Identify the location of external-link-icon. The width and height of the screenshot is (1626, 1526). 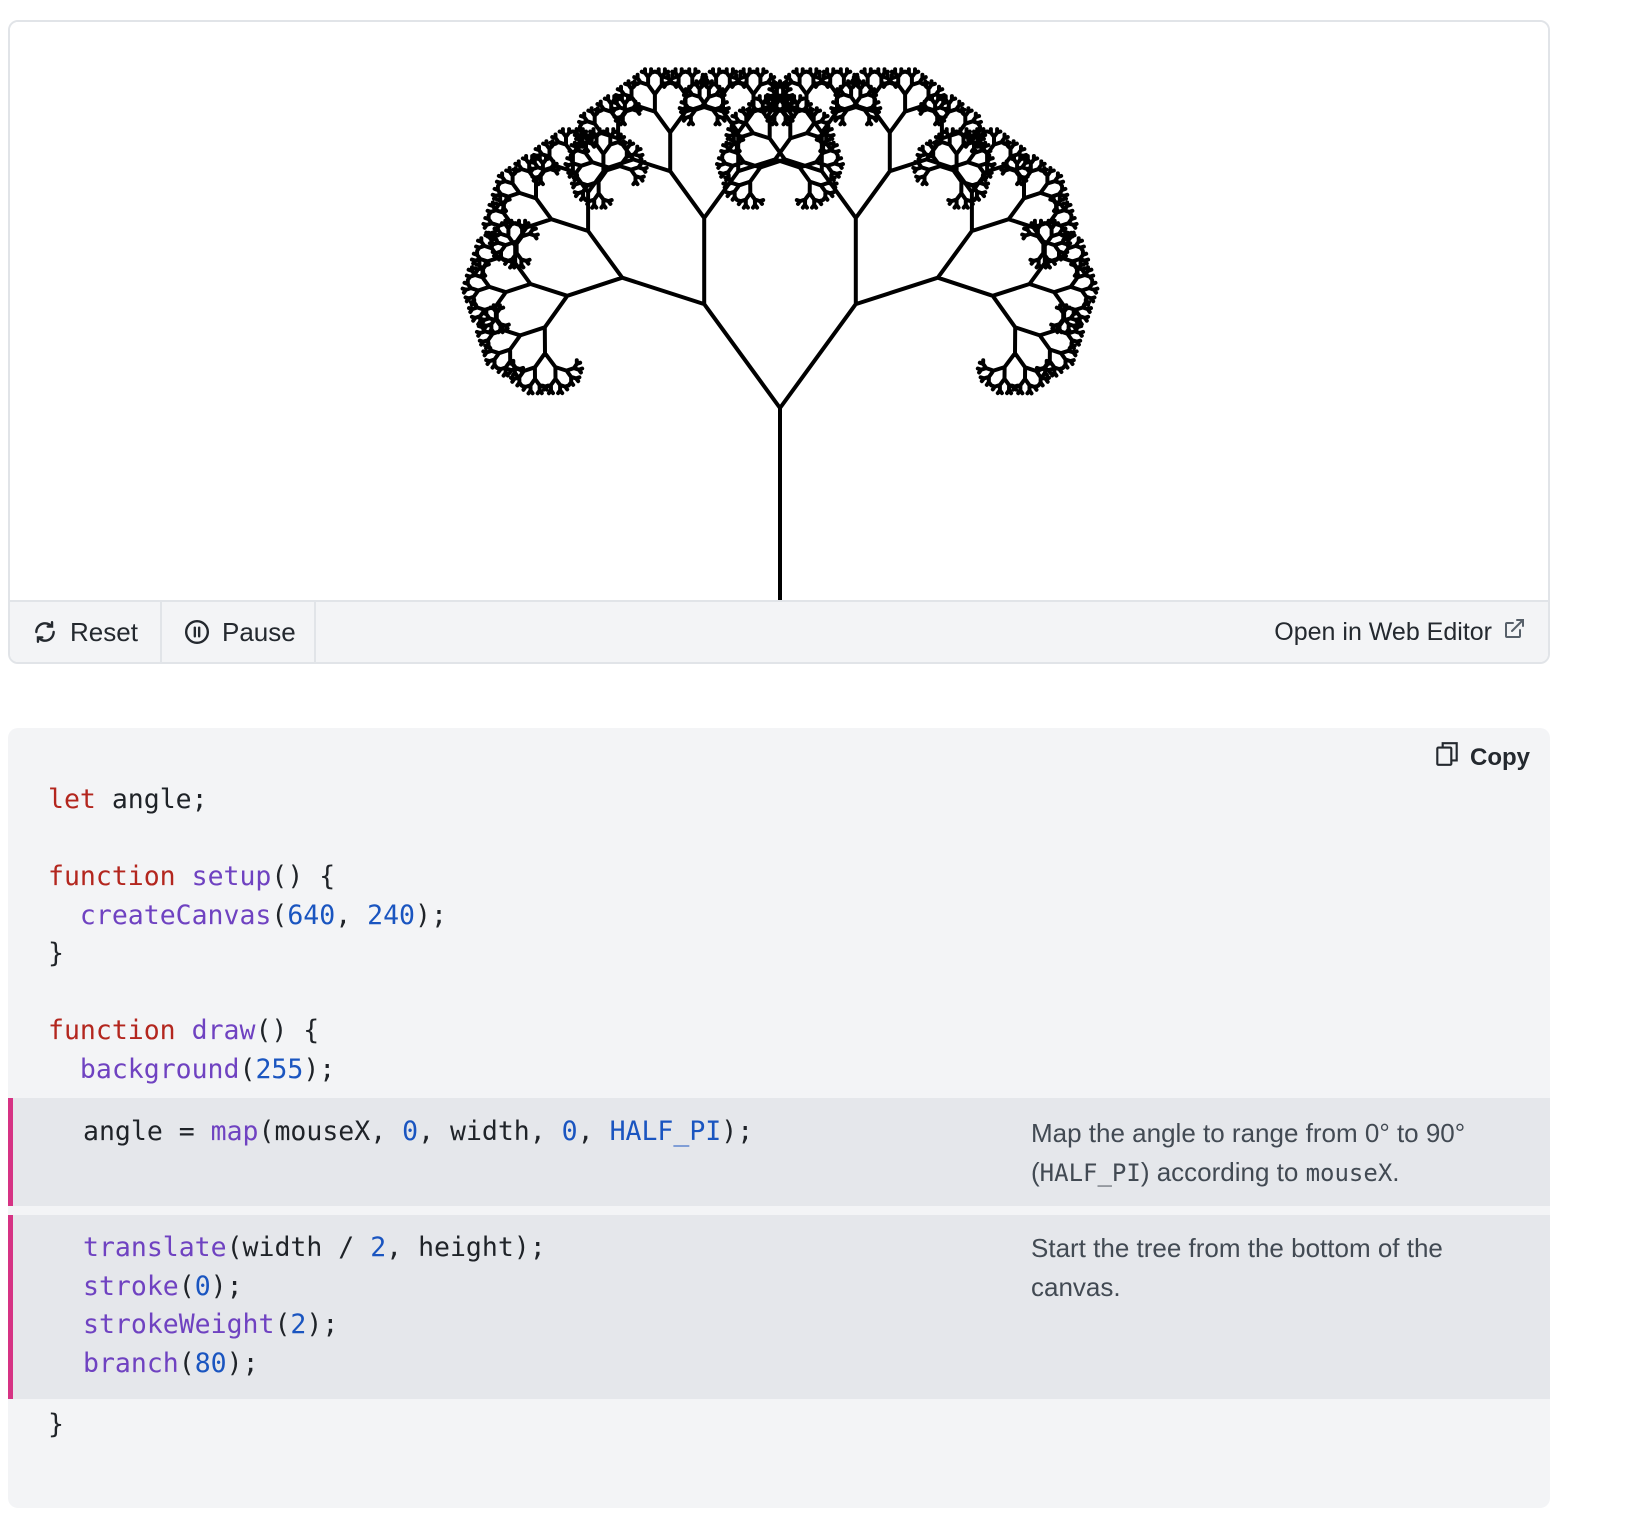
(1514, 632).